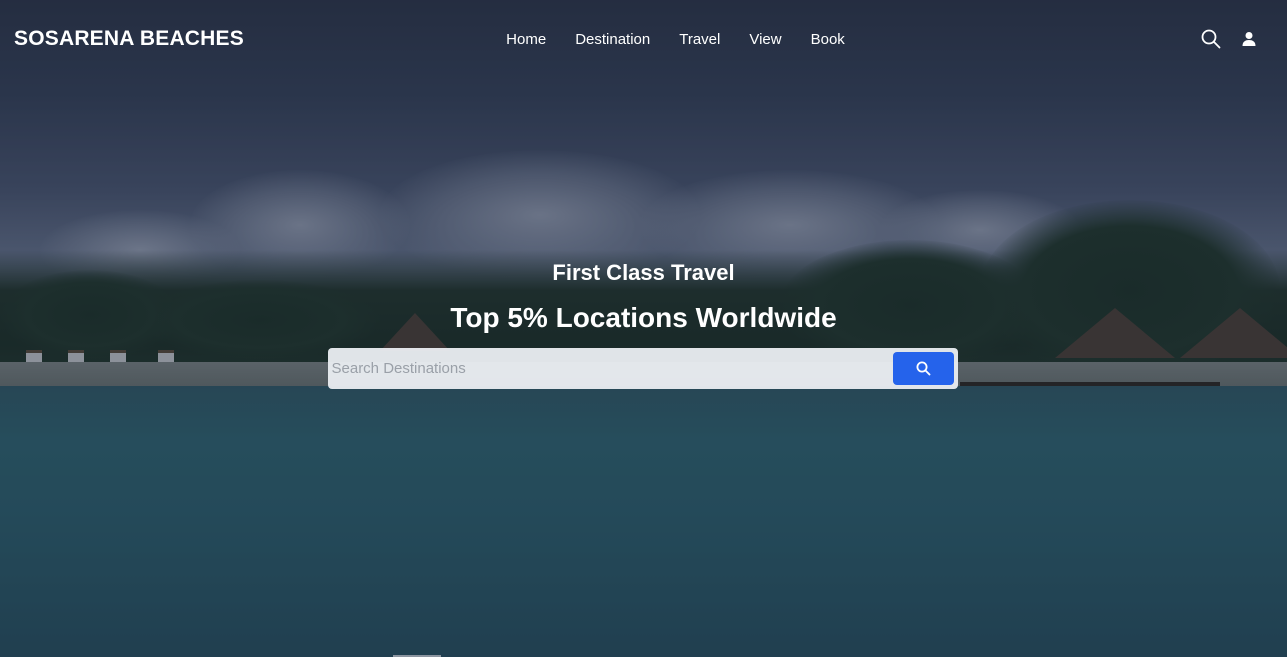 This screenshot has width=1287, height=657. Describe the element at coordinates (612, 39) in the screenshot. I see `nav-item-destination: Destination` at that location.